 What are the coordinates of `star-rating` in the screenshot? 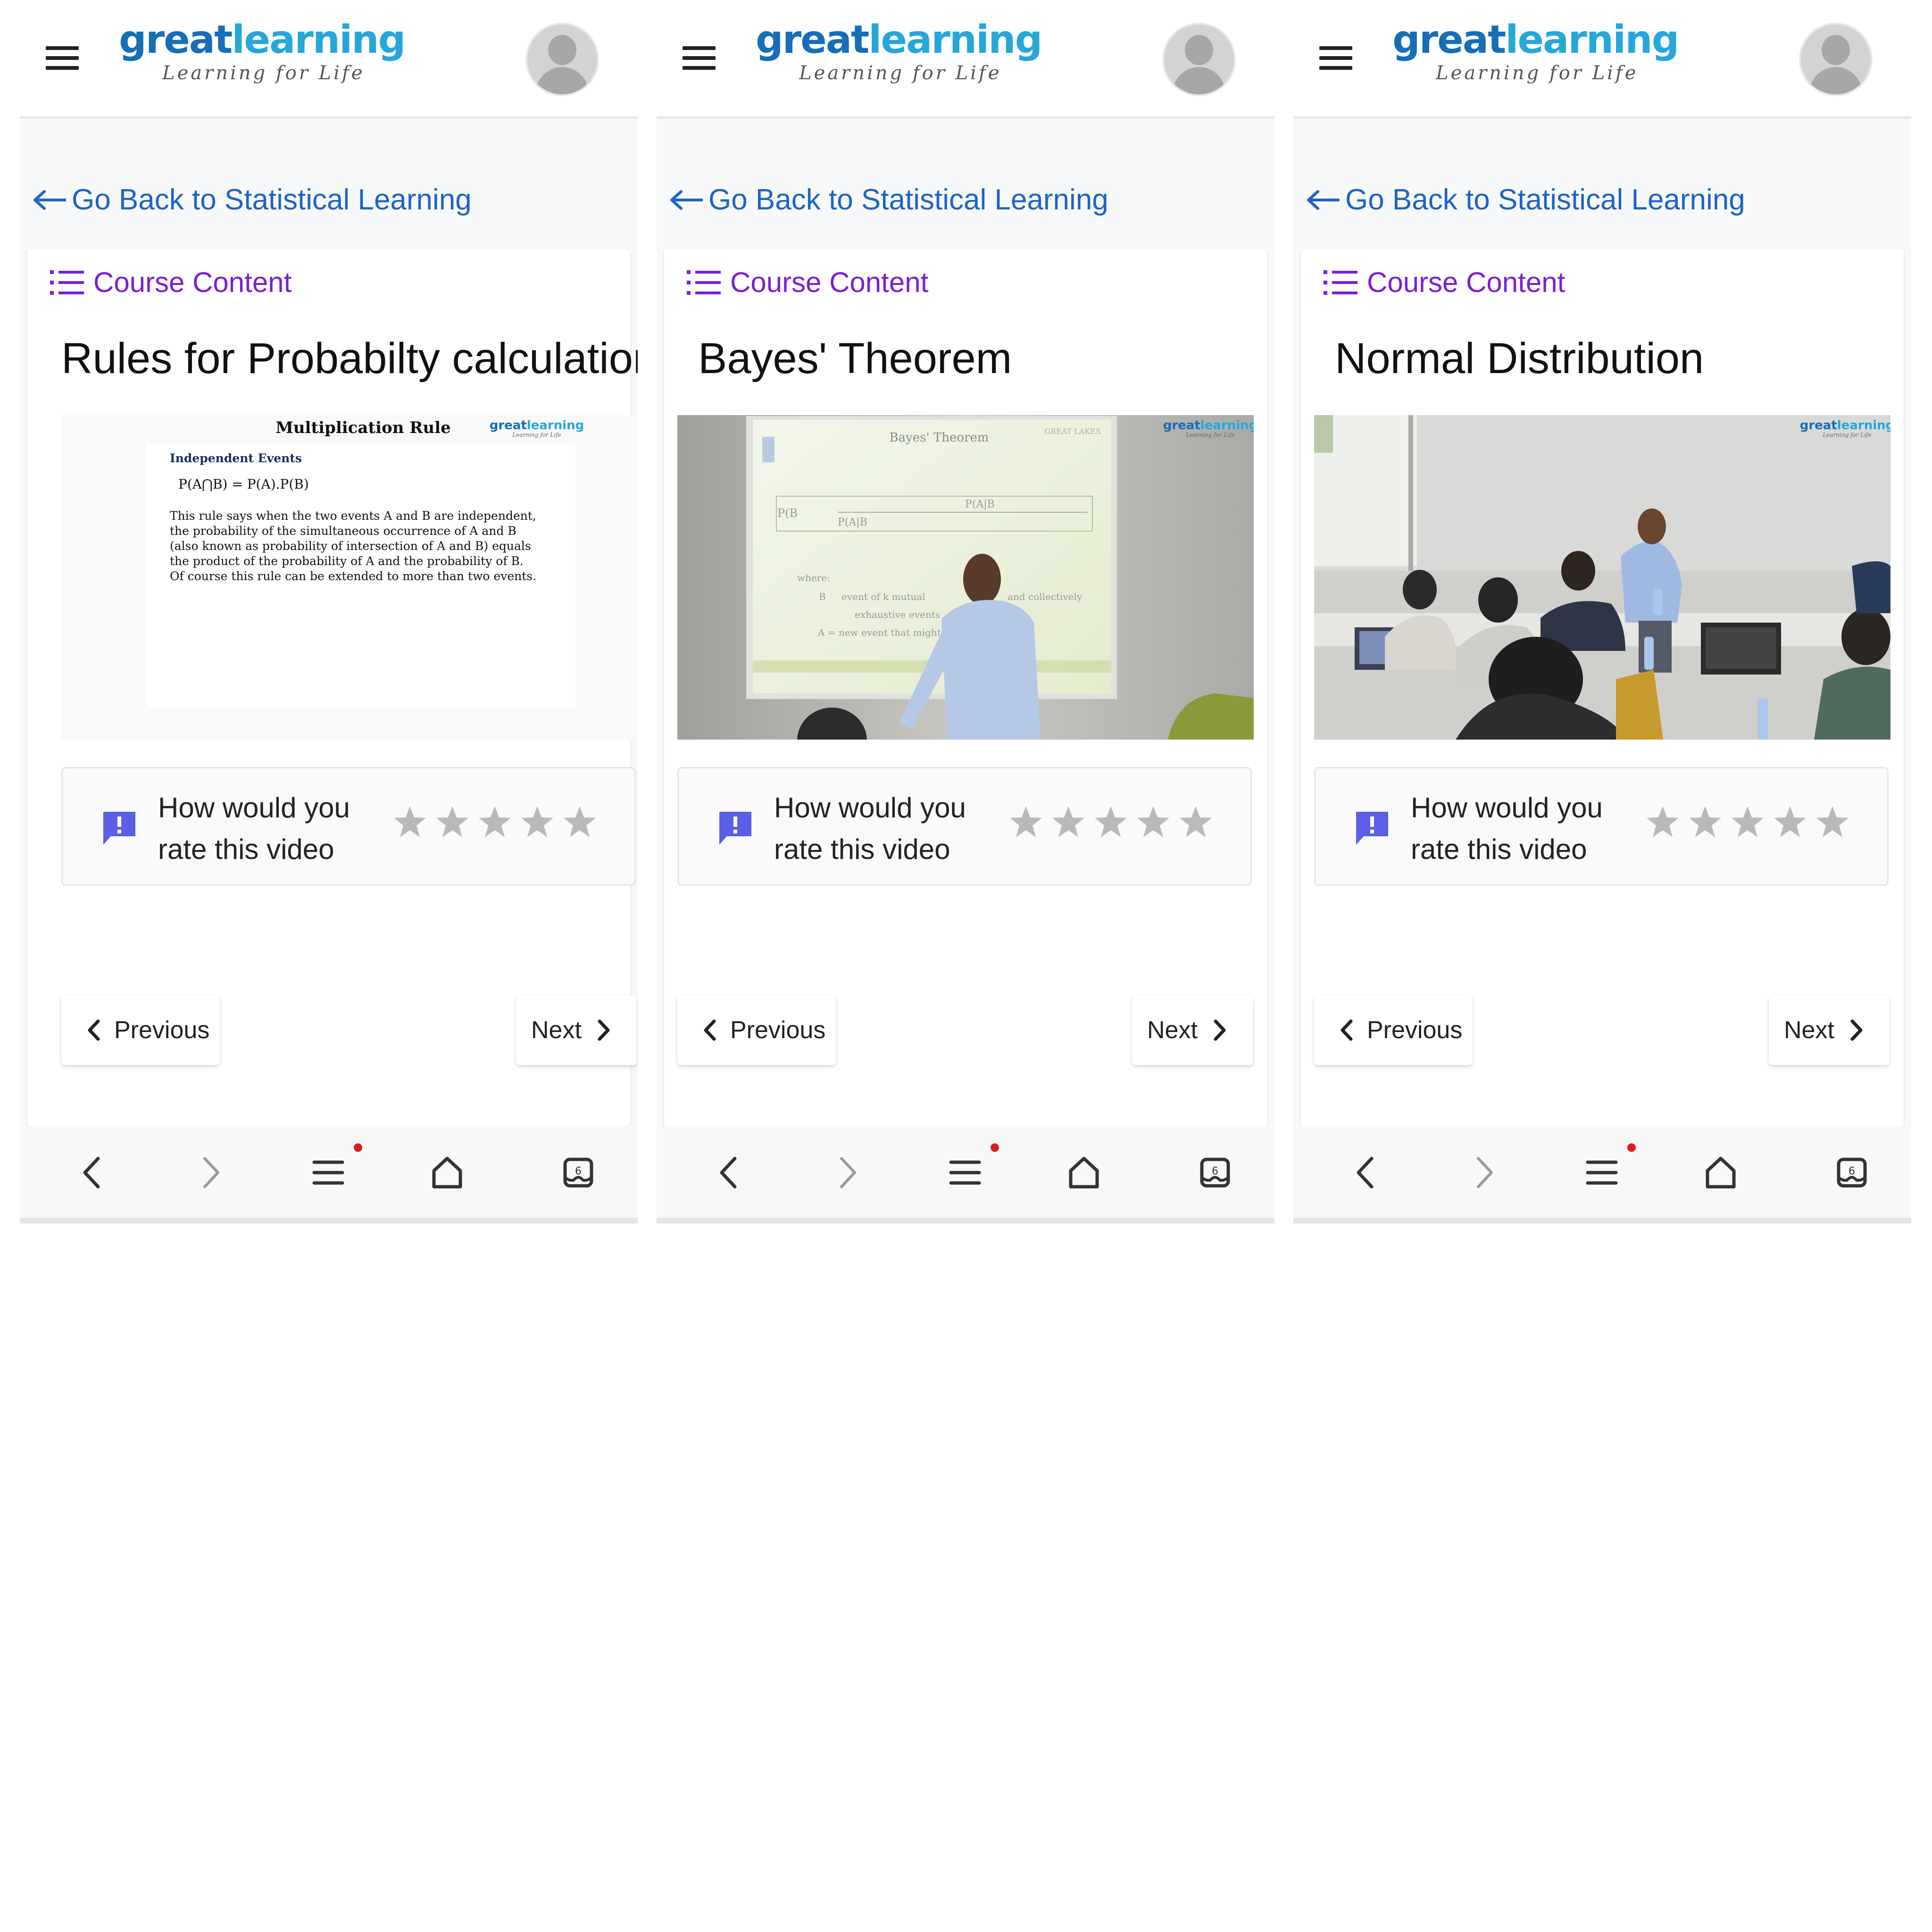 It's located at (1111, 822).